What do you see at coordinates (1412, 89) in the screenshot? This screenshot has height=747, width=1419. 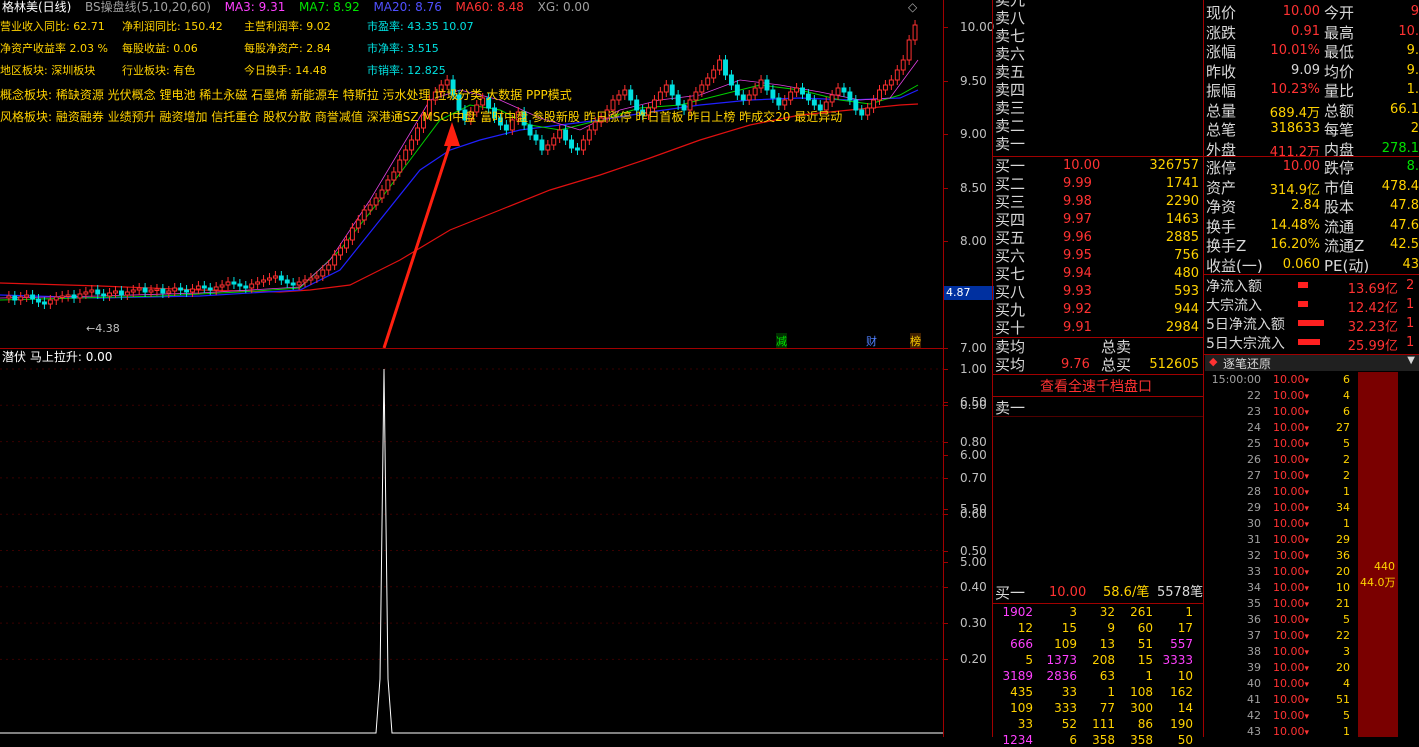 I see `quote-value: 1.` at bounding box center [1412, 89].